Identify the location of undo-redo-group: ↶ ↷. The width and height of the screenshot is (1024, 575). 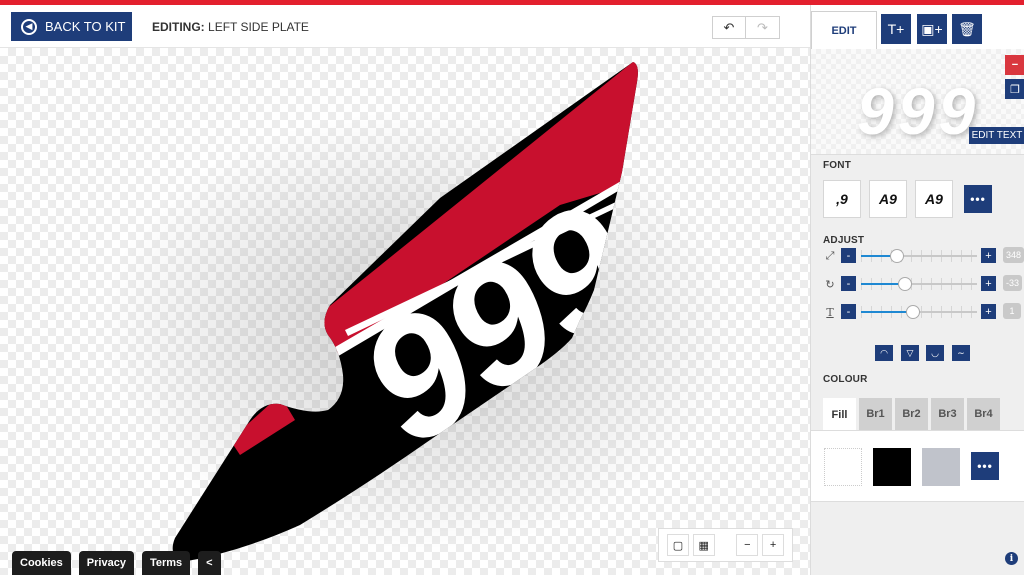
(746, 27).